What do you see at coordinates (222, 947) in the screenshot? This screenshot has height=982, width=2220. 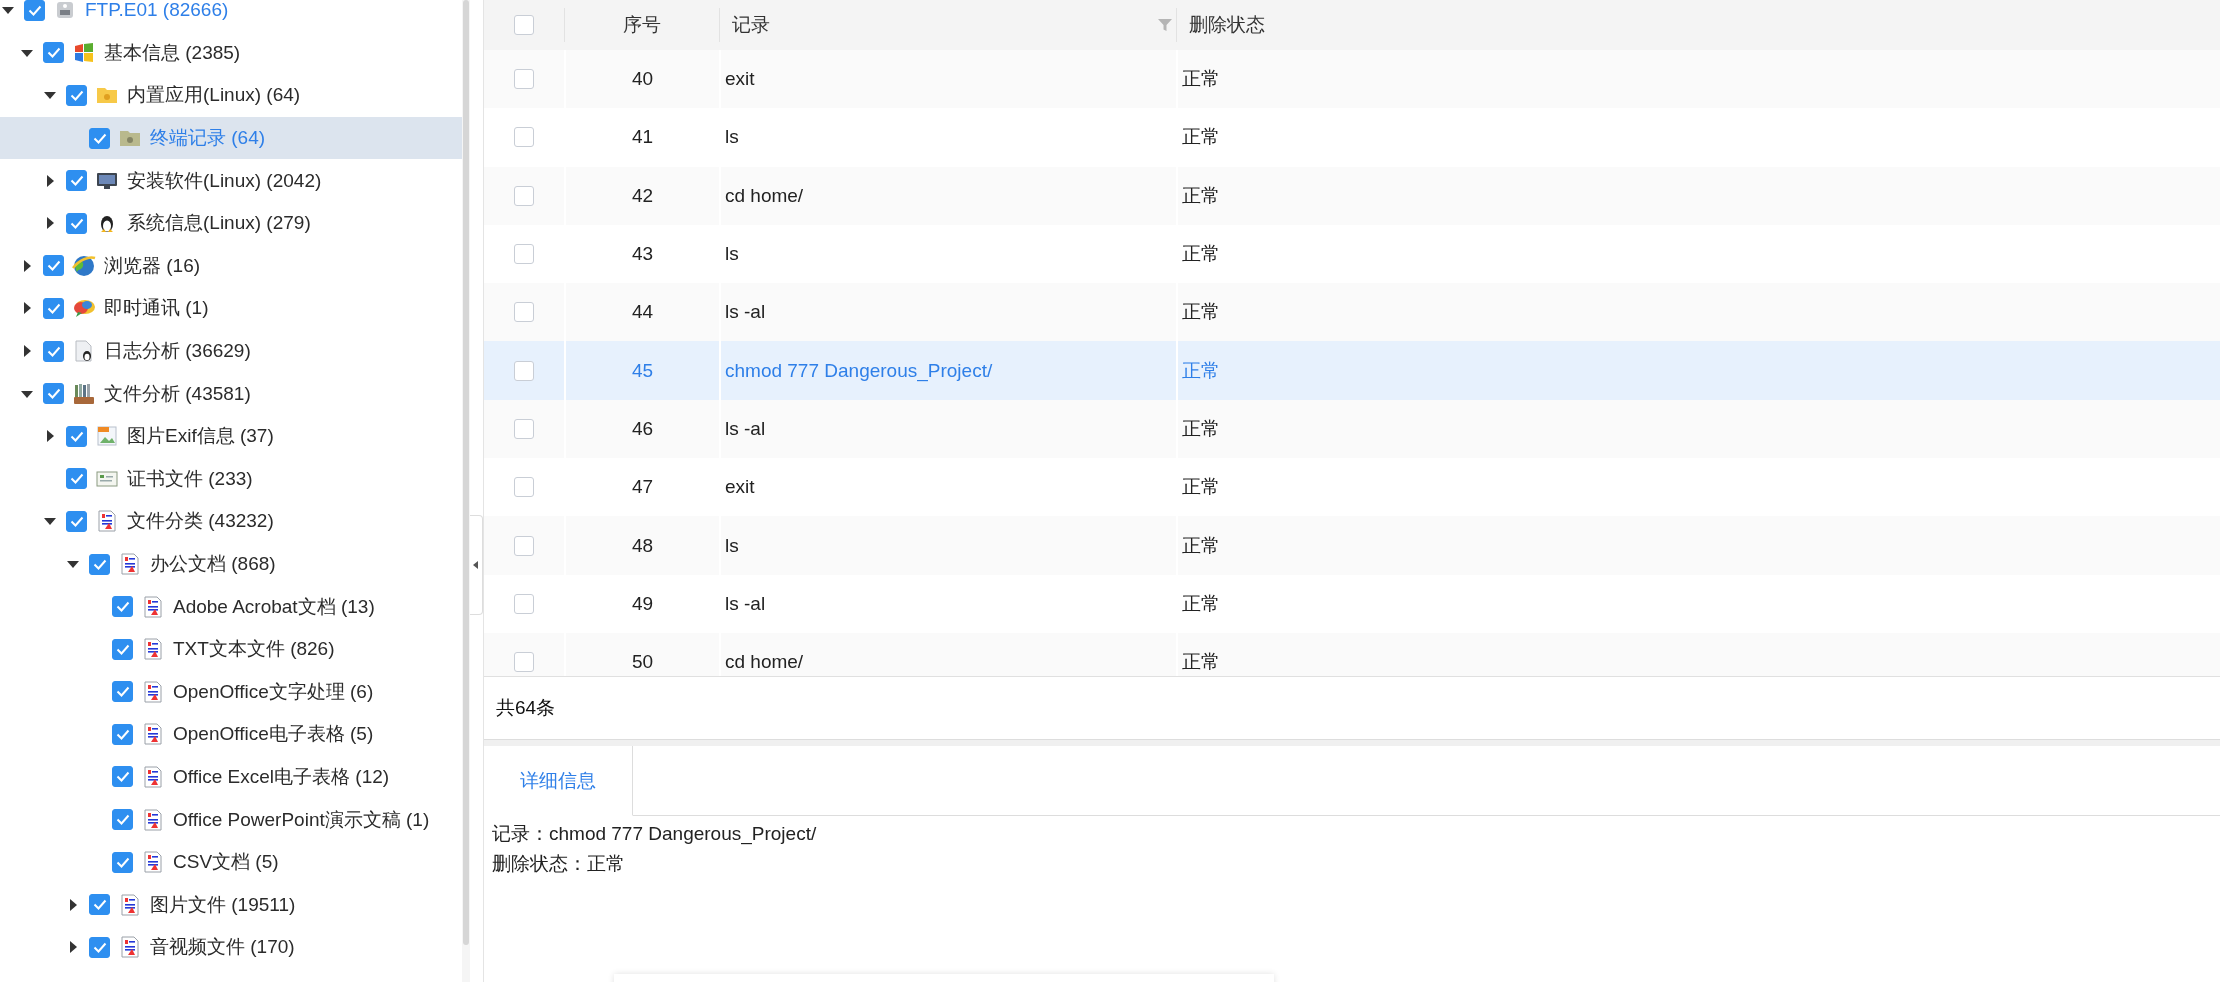 I see `tree-label: 音视频文件 (170)` at bounding box center [222, 947].